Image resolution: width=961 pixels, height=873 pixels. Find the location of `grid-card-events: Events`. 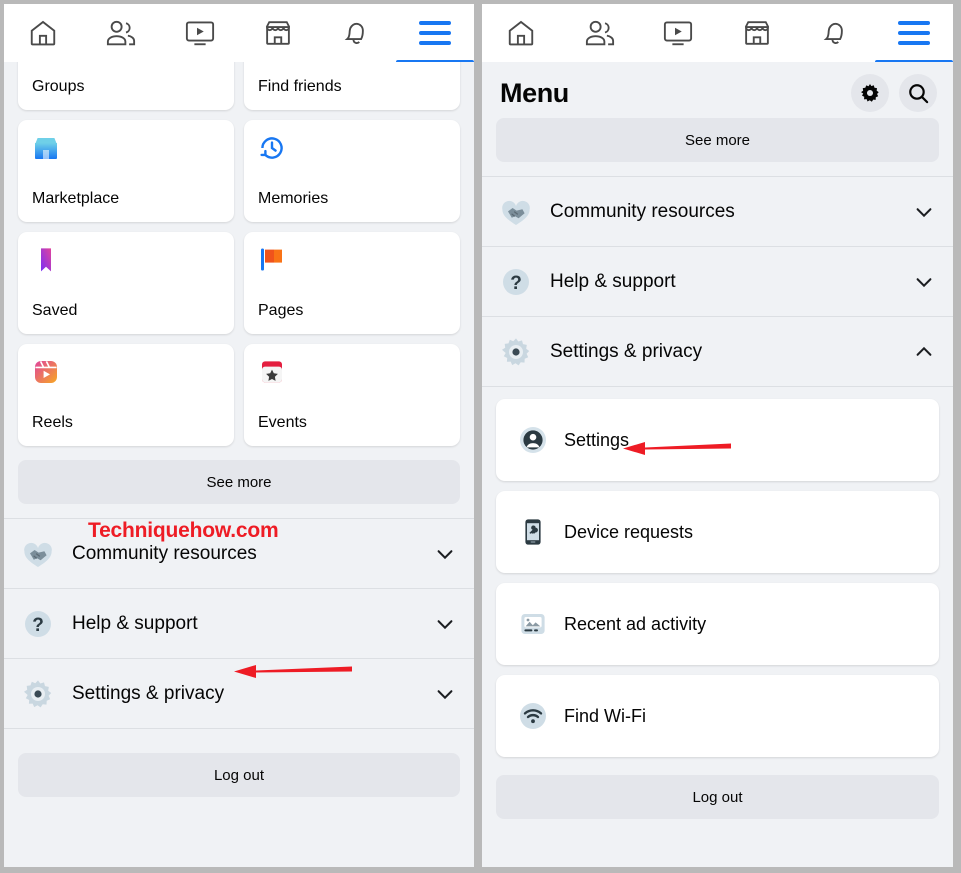

grid-card-events: Events is located at coordinates (352, 395).